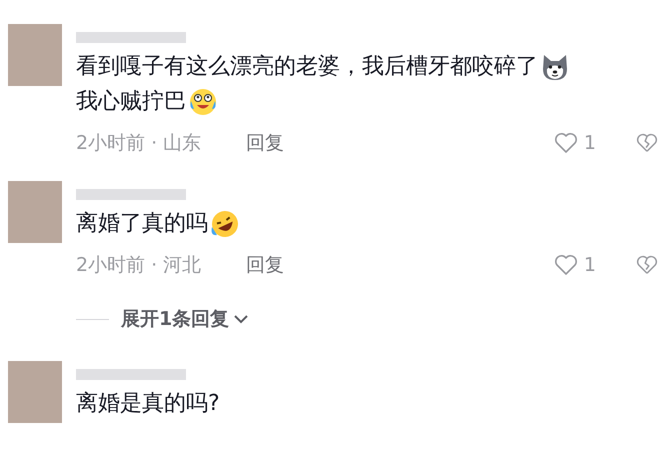 The image size is (661, 475). I want to click on comment-time-location: 2小时前 · 山东, so click(139, 143).